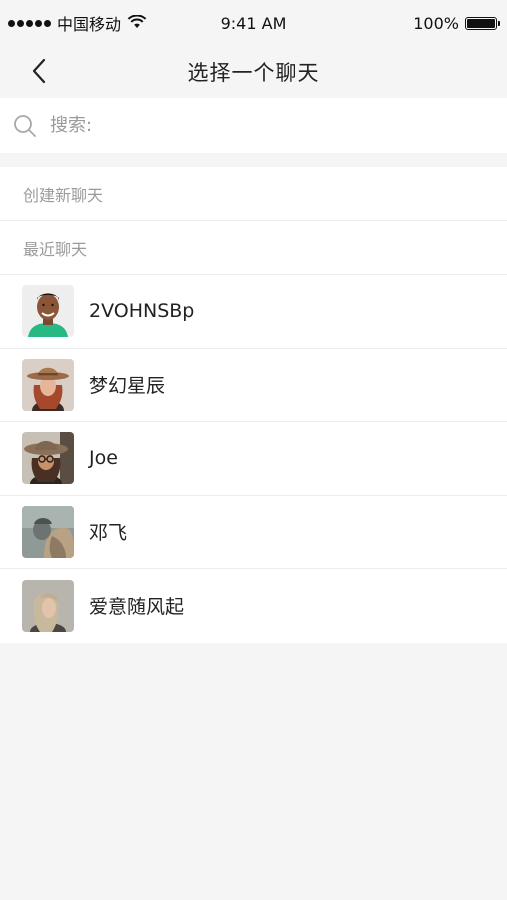 This screenshot has width=507, height=900. Describe the element at coordinates (253, 606) in the screenshot. I see `contact-row: 爱意随风起` at that location.